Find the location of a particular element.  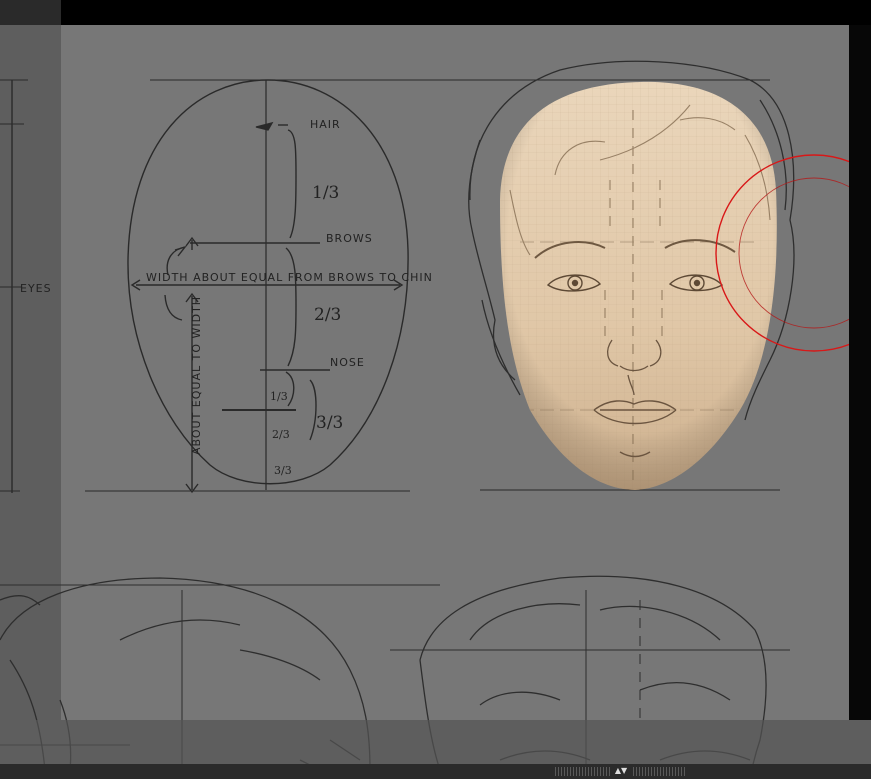

viewport-lower-band is located at coordinates (424, 742).